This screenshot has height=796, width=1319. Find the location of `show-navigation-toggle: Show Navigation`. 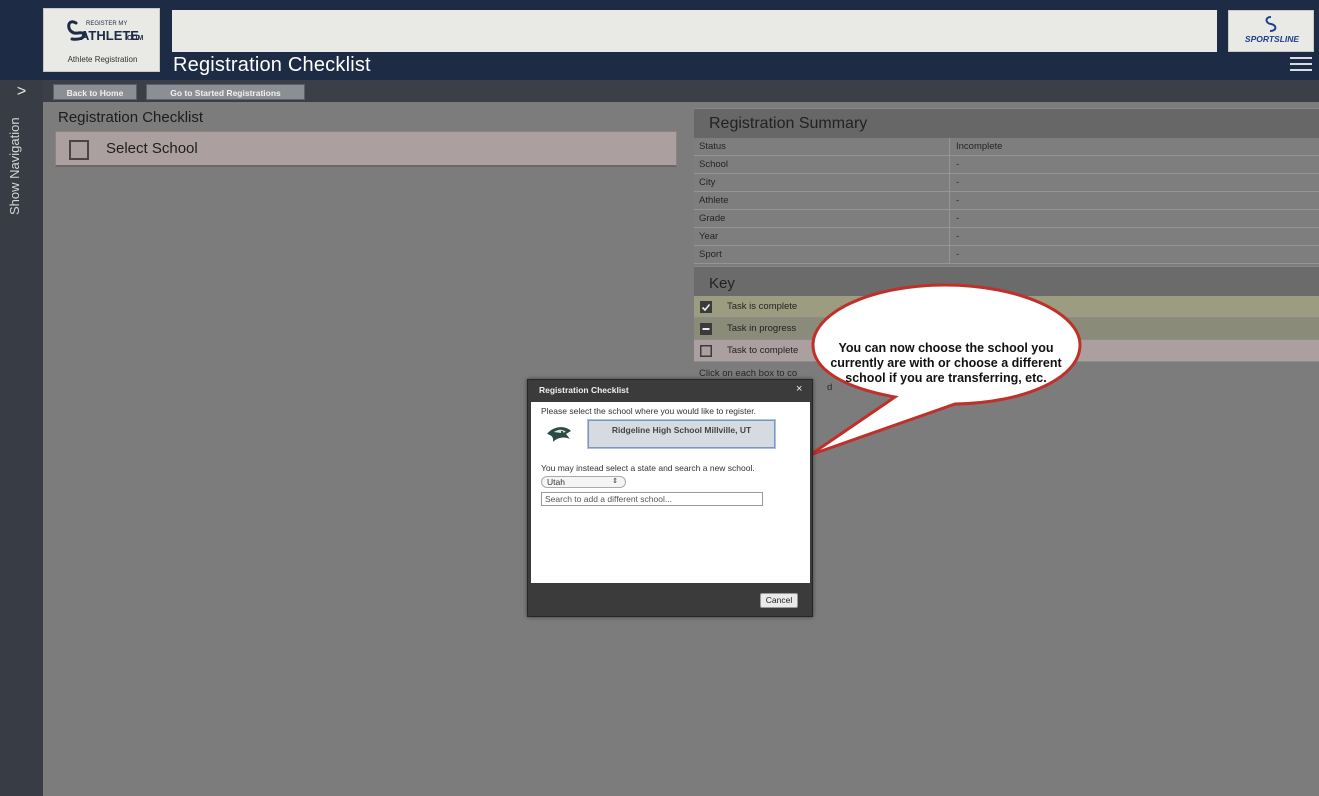

show-navigation-toggle: Show Navigation is located at coordinates (14, 166).